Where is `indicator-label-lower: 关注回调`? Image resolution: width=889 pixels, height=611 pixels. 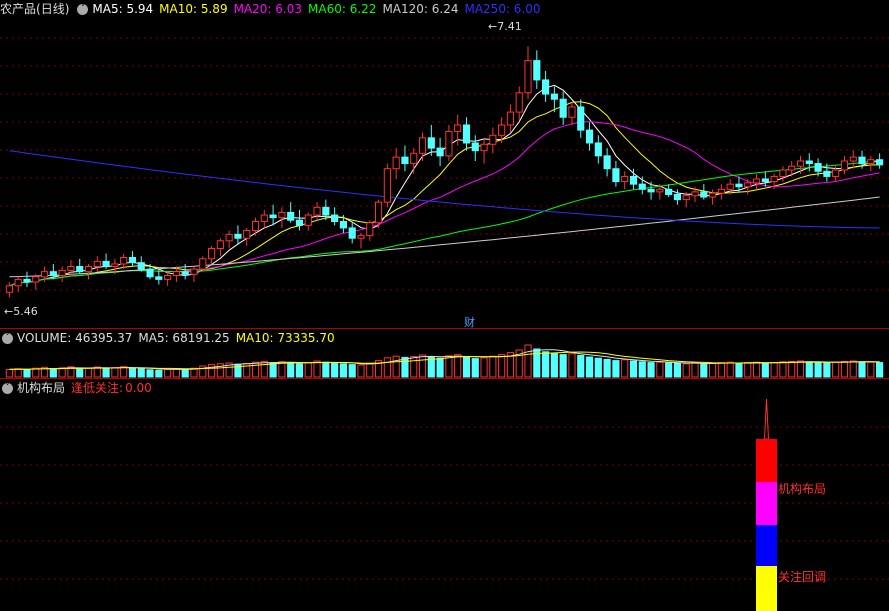 indicator-label-lower: 关注回调 is located at coordinates (802, 577).